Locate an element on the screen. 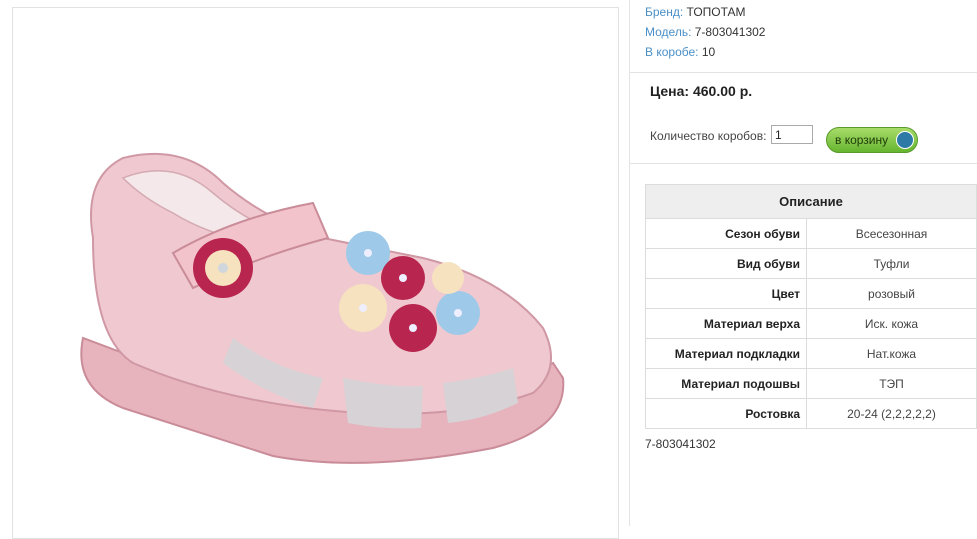  brand-value: ТОПОТАМ is located at coordinates (716, 12).